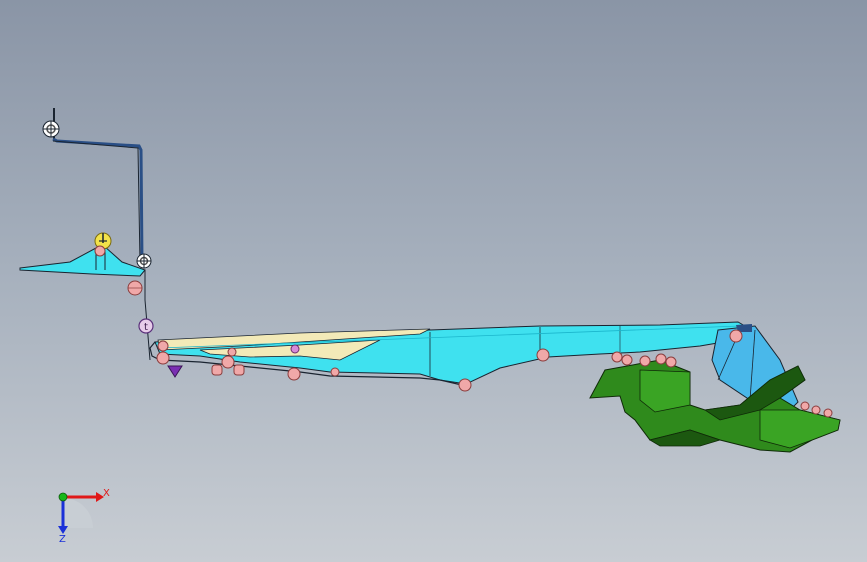  What do you see at coordinates (146, 327) in the screenshot?
I see `svg-text: t` at bounding box center [146, 327].